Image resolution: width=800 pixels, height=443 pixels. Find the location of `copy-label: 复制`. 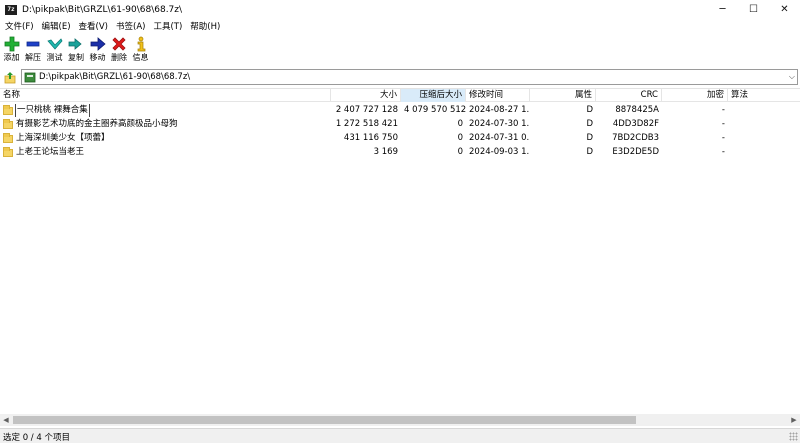

copy-label: 复制 is located at coordinates (76, 57).